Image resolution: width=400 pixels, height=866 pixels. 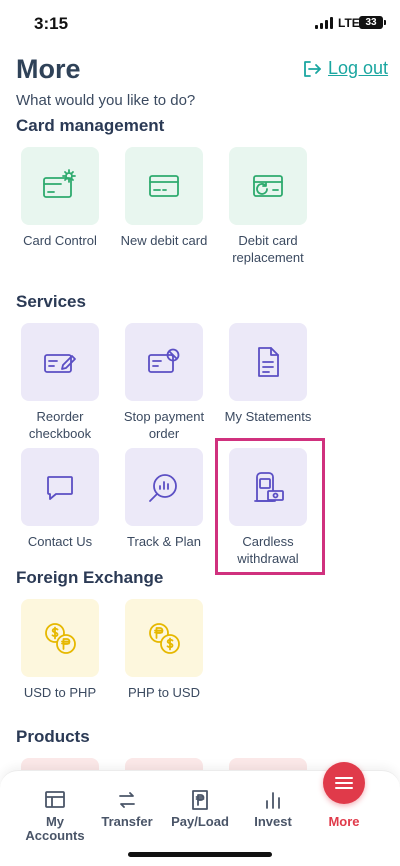 I want to click on tile-reorder-checkbook: Reorder checkbook, so click(x=60, y=382).